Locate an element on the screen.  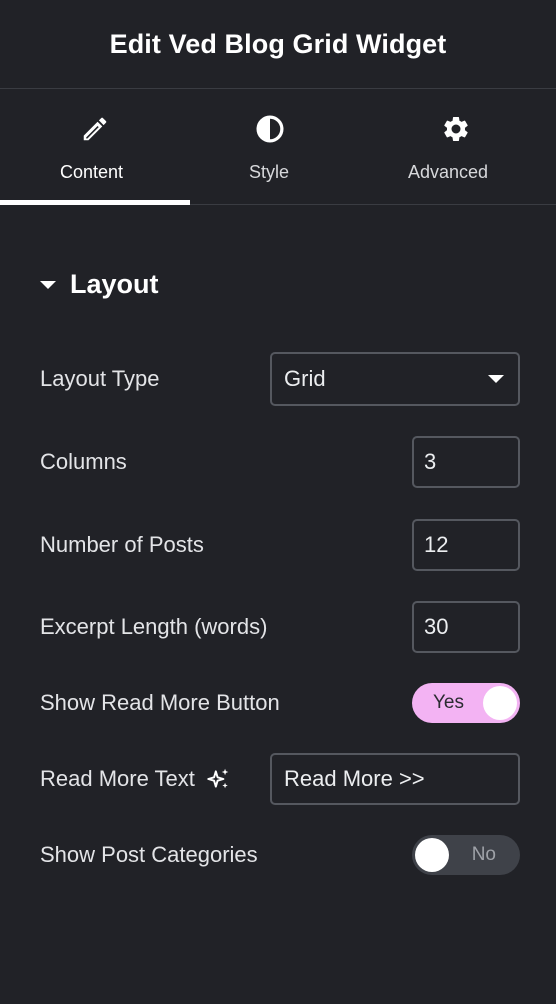
read-more-text-input: Read More >> is located at coordinates (395, 779).